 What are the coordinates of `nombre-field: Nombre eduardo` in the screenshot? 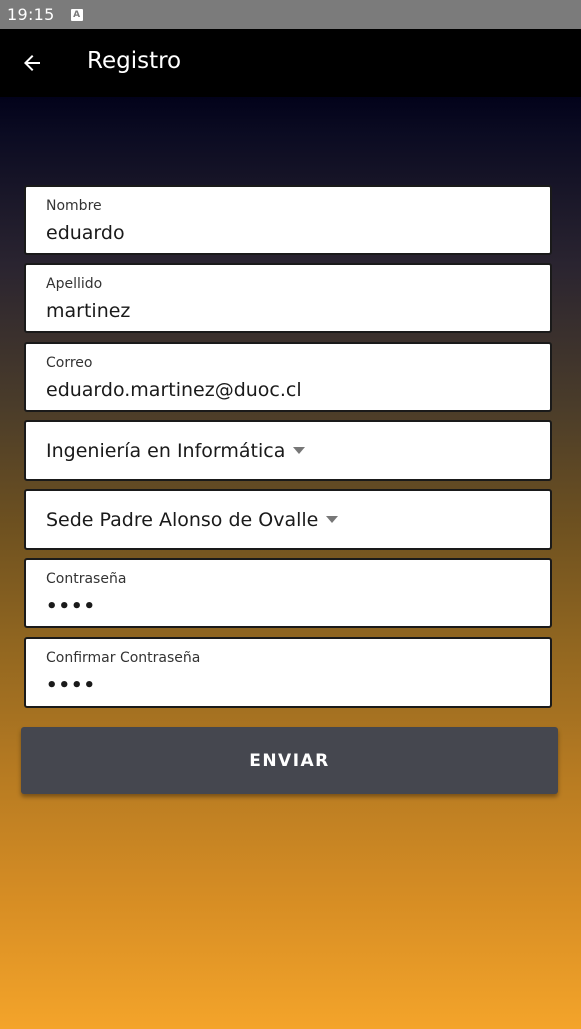 It's located at (288, 220).